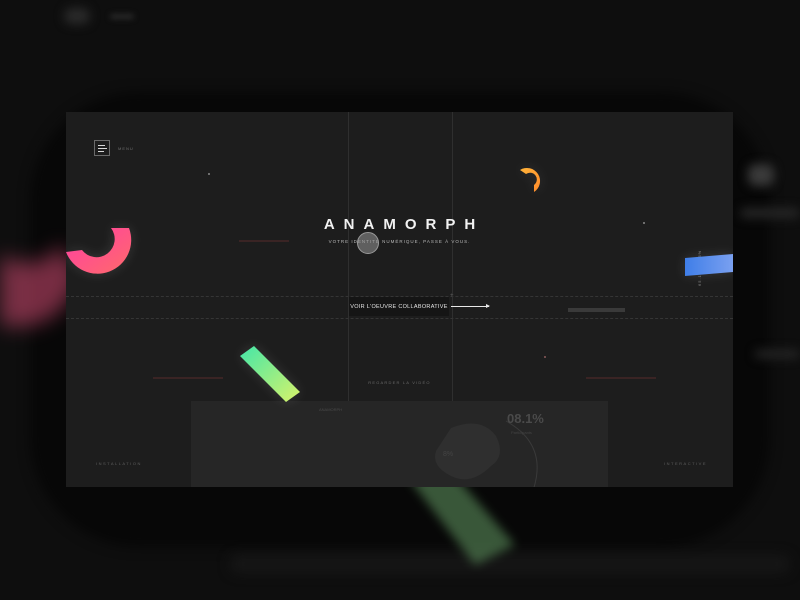  What do you see at coordinates (119, 463) in the screenshot?
I see `installation-label: INSTALLATION` at bounding box center [119, 463].